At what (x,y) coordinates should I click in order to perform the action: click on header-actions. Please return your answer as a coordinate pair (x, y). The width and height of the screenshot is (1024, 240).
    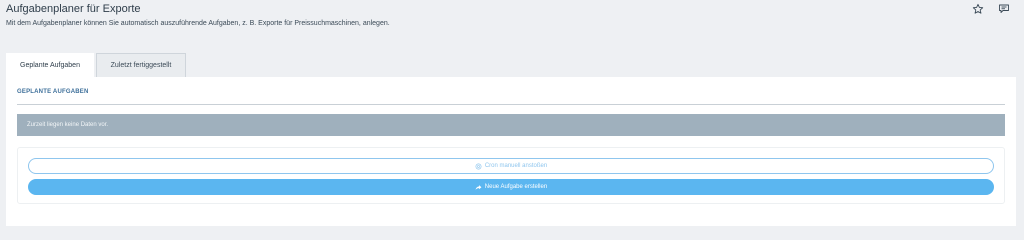
    Looking at the image, I should click on (991, 9).